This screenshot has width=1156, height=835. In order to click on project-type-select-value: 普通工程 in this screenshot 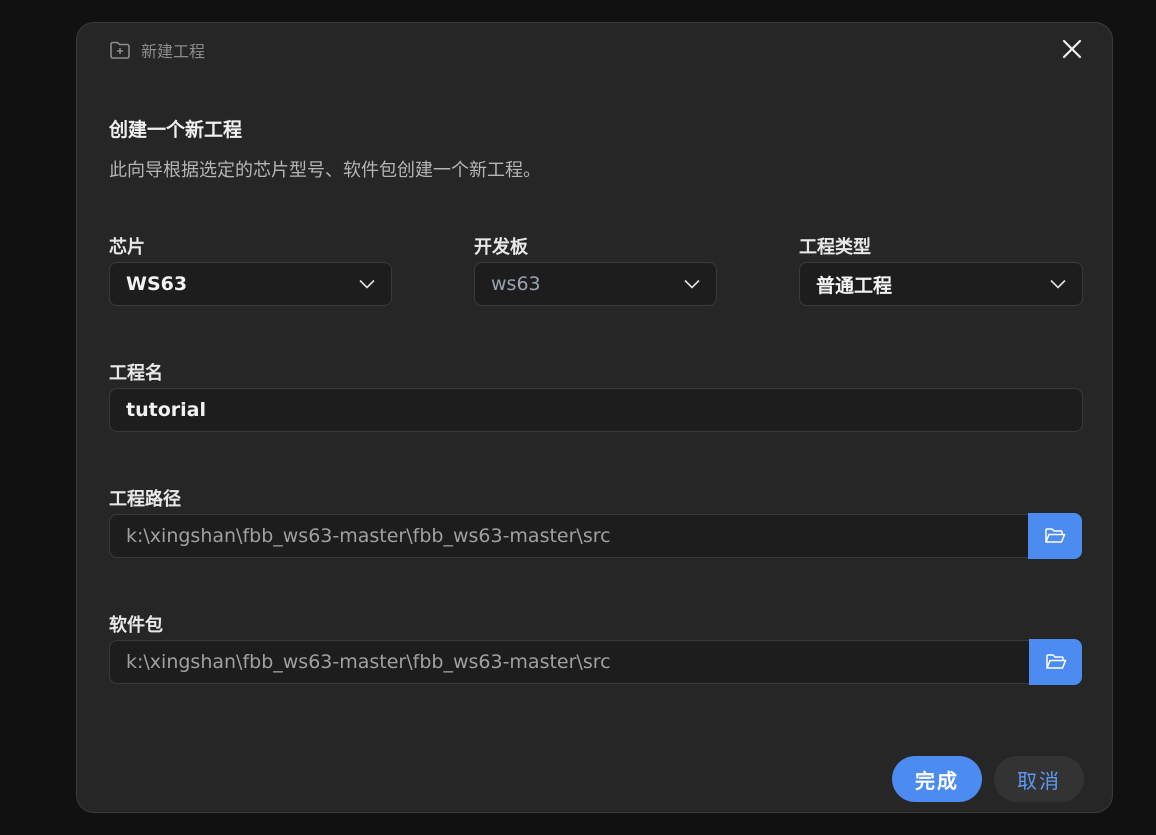, I will do `click(854, 285)`.